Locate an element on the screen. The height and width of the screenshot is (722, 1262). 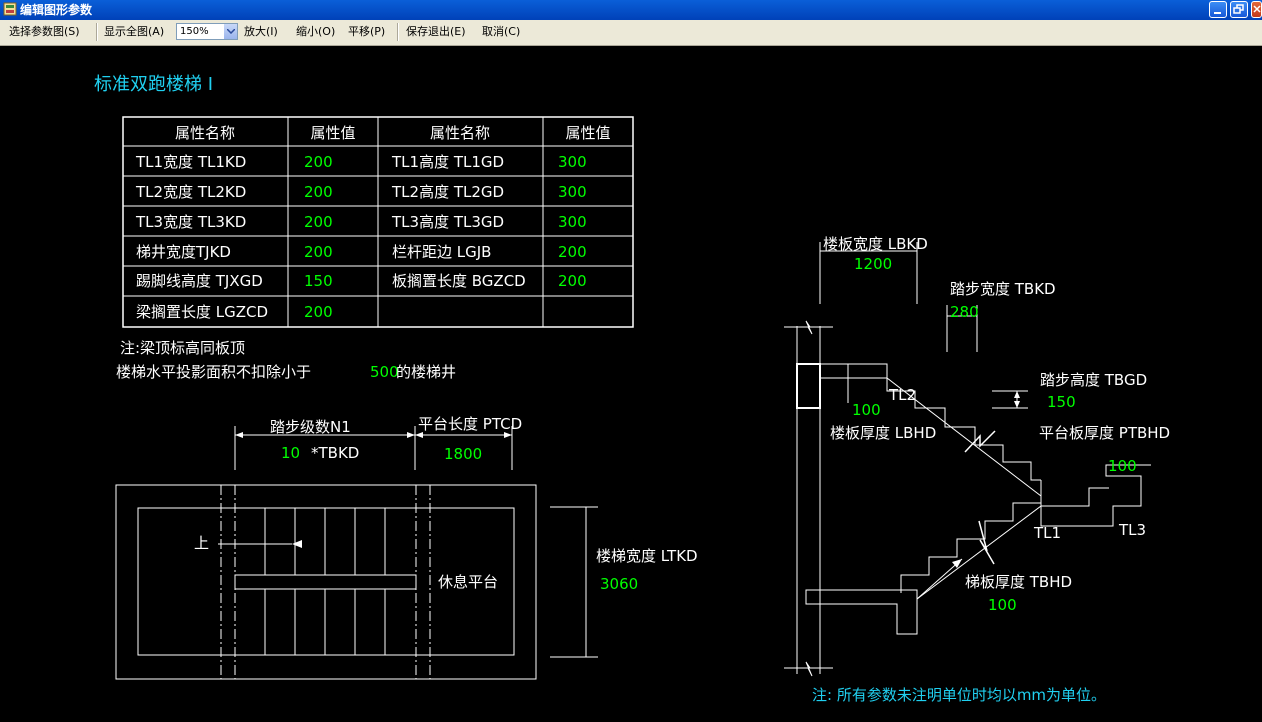
area-note-prefix: 楼梯水平投影面积不扣除小于 is located at coordinates (213, 372).